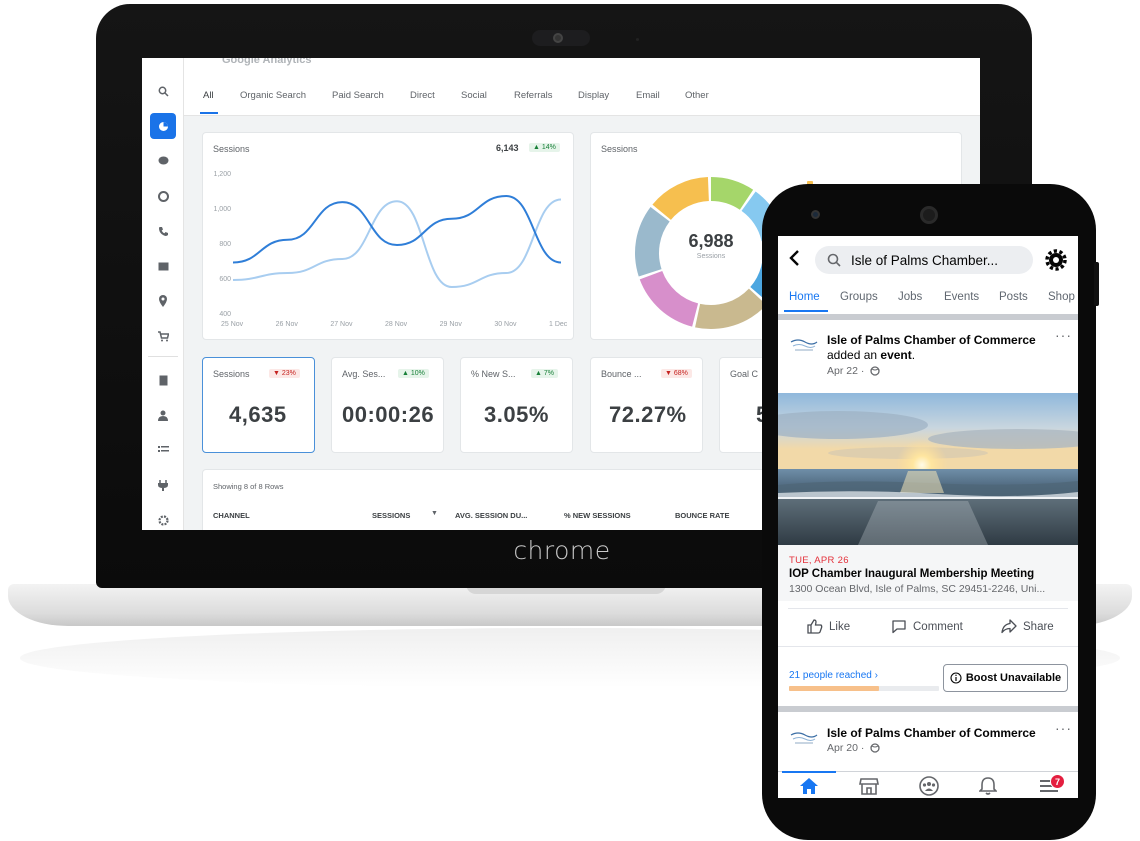  What do you see at coordinates (422, 95) in the screenshot?
I see `tab-direct: Direct` at bounding box center [422, 95].